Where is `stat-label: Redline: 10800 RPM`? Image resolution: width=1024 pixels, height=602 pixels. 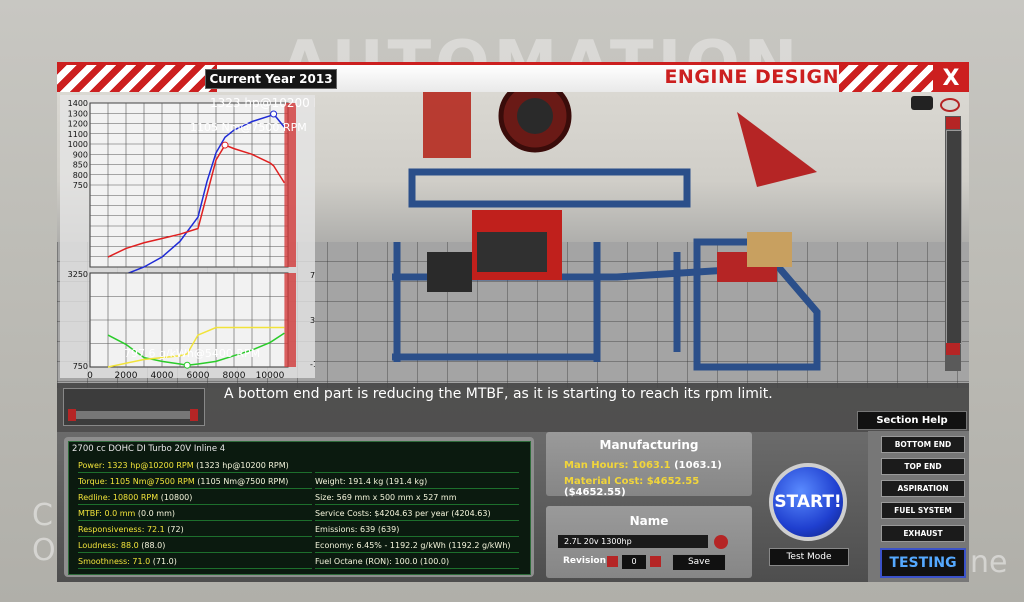 stat-label: Redline: 10800 RPM is located at coordinates (118, 497).